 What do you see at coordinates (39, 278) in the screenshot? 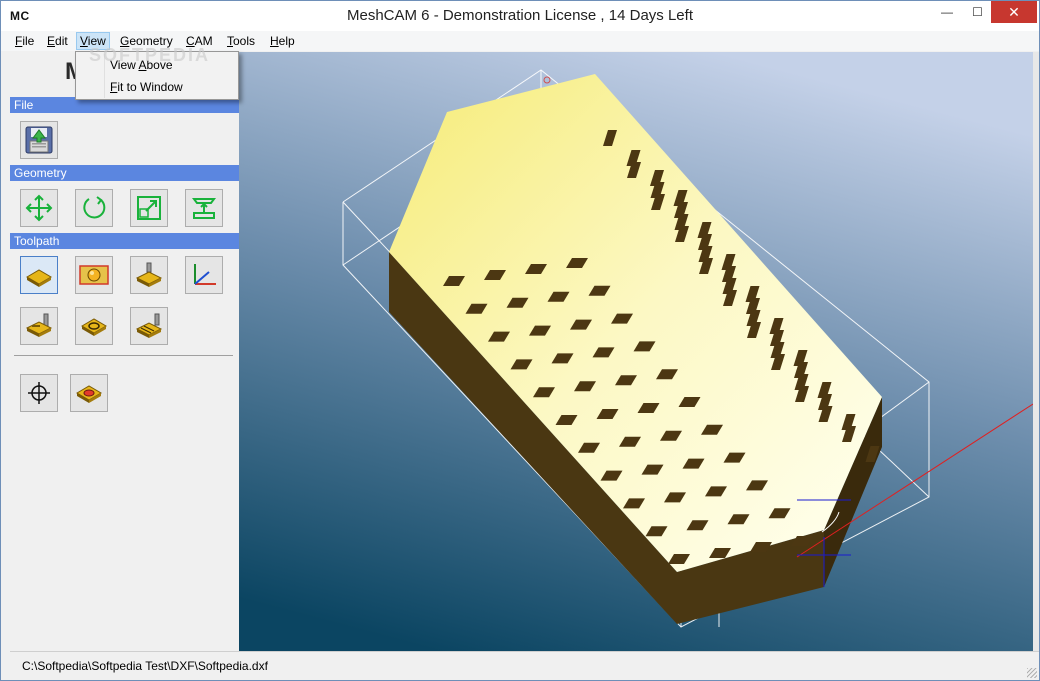
I see `stock-plate-icon` at bounding box center [39, 278].